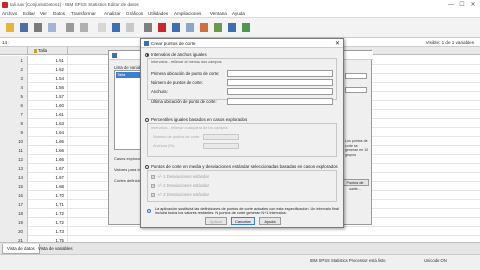 This screenshot has height=270, width=480. Describe the element at coordinates (280, 73) in the screenshot. I see `first-cutpoint-input` at that location.